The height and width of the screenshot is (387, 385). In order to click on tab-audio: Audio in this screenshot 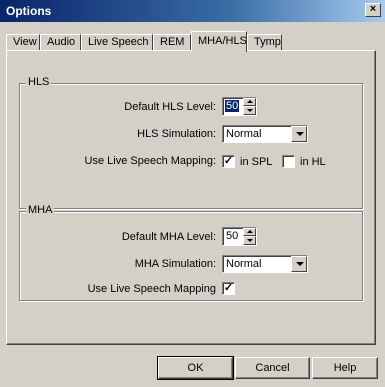, I will do `click(60, 42)`.